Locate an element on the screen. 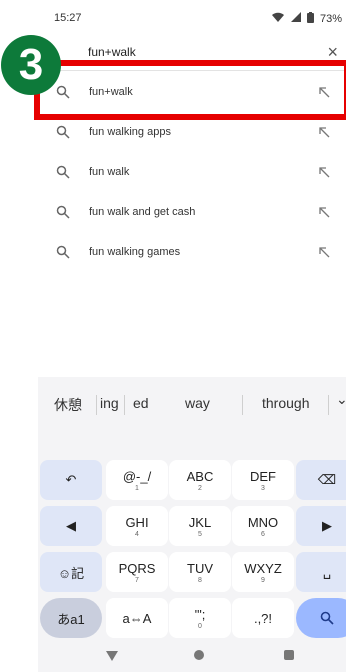  keyboard-suggestion-bar: 休憩 ing ed way through ⌄ is located at coordinates (192, 401).